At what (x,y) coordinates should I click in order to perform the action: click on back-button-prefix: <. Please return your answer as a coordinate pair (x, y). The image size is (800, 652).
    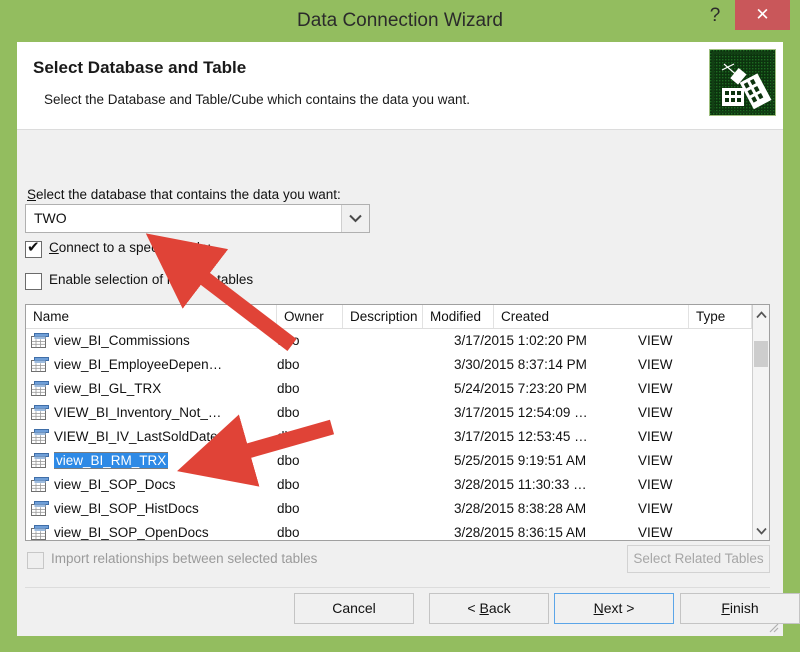
    Looking at the image, I should click on (473, 608).